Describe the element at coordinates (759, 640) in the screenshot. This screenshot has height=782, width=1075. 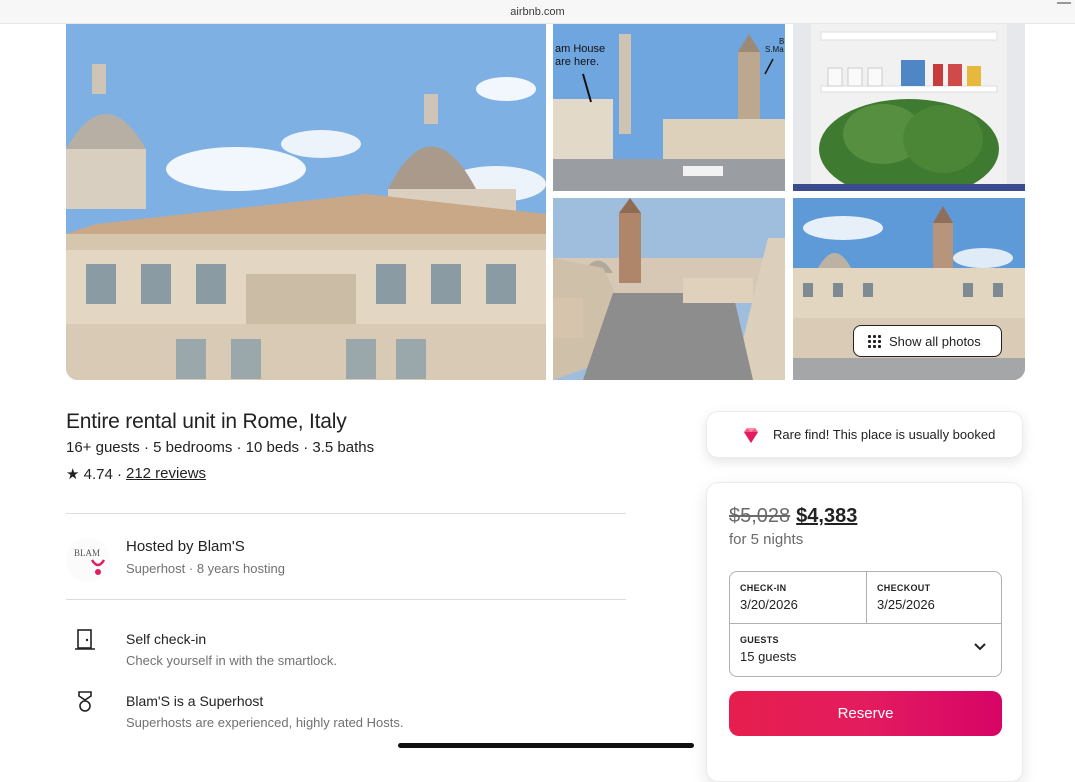
I see `guests-label: GUESTS` at that location.